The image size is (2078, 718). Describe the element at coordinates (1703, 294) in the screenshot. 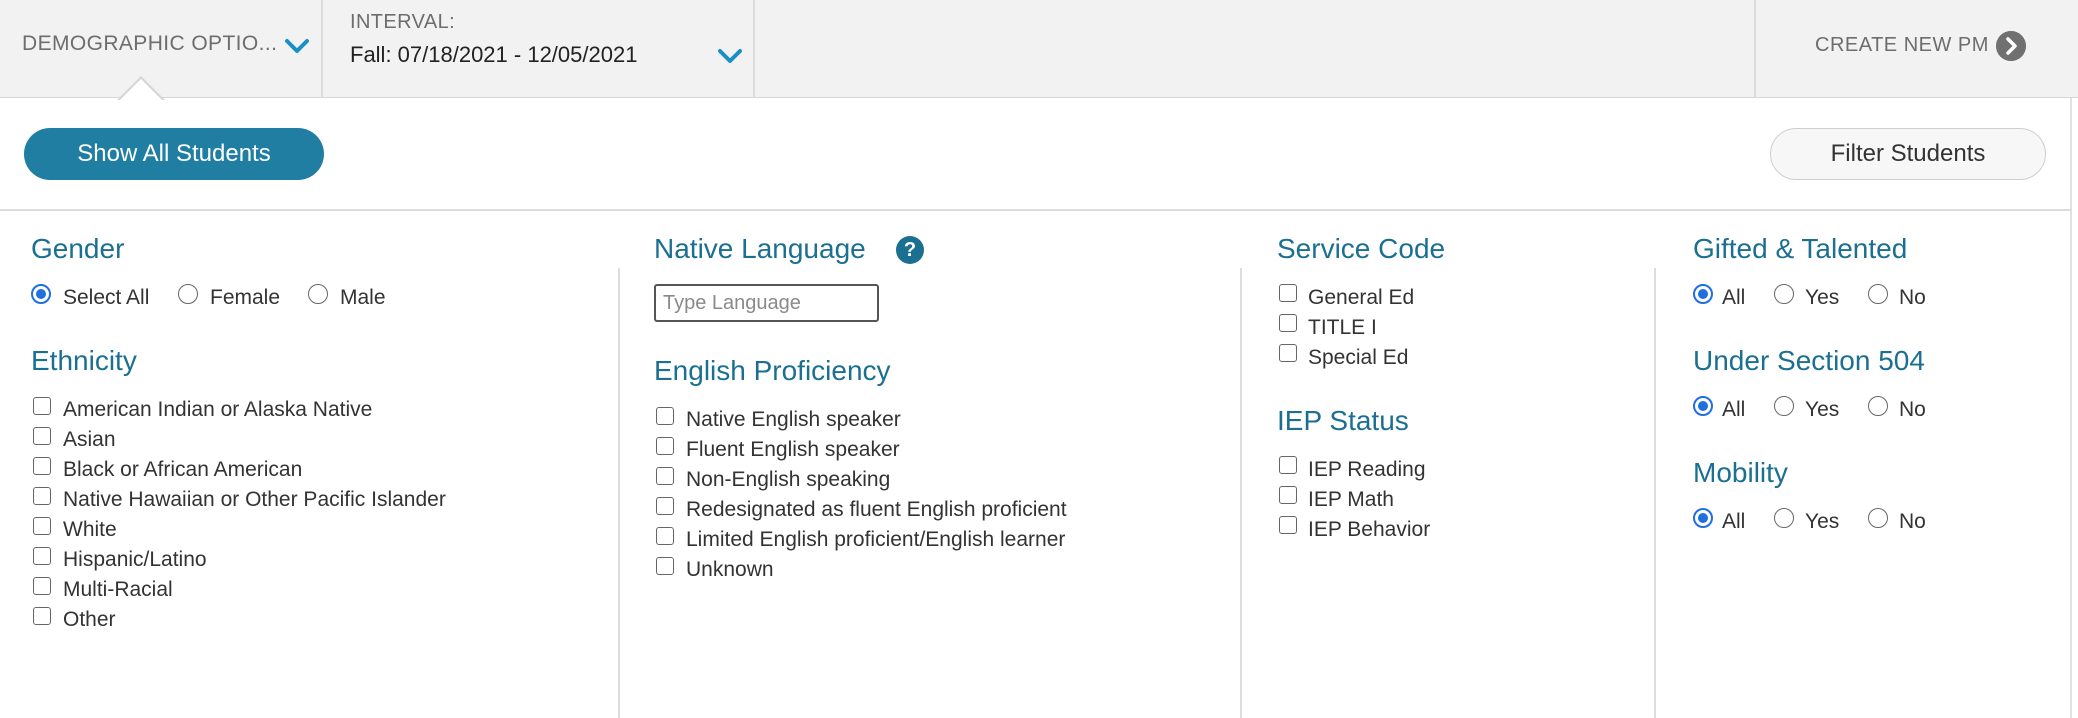

I see `gifted-radio-all` at that location.